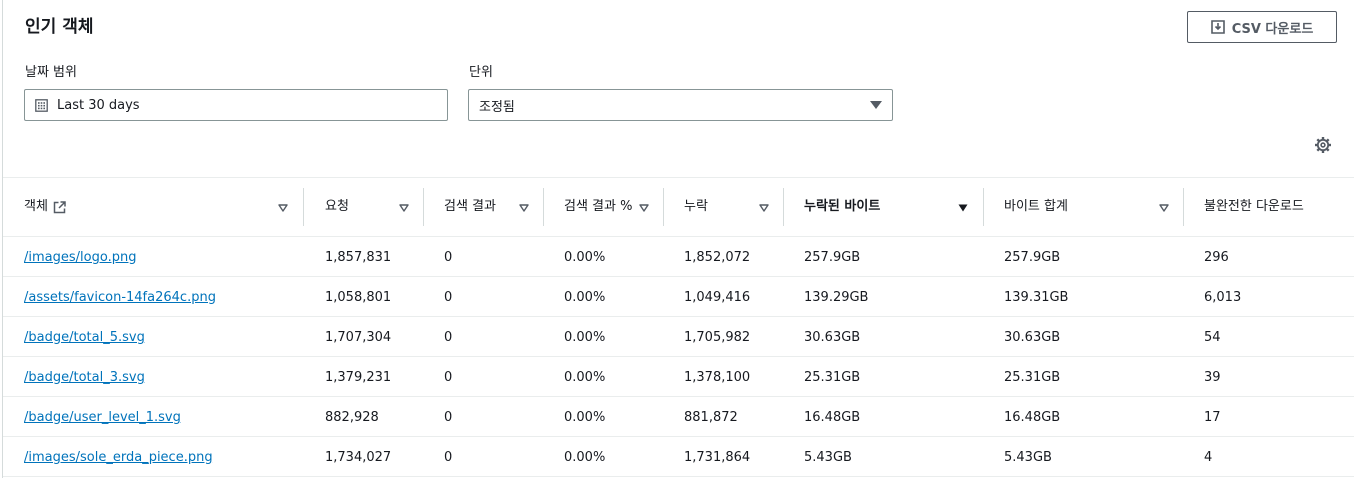 Image resolution: width=1354 pixels, height=478 pixels. What do you see at coordinates (236, 105) in the screenshot?
I see `date-range-picker: Last 30 days` at bounding box center [236, 105].